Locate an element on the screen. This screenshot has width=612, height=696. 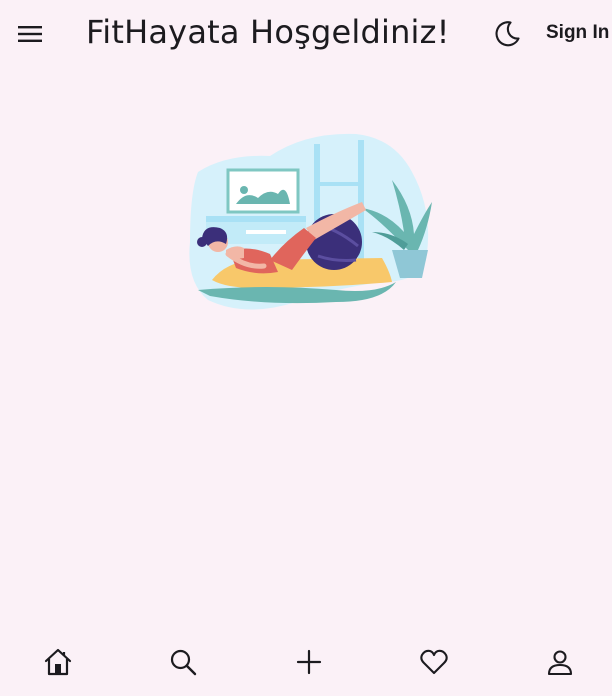
nav-favorites-button is located at coordinates (434, 662).